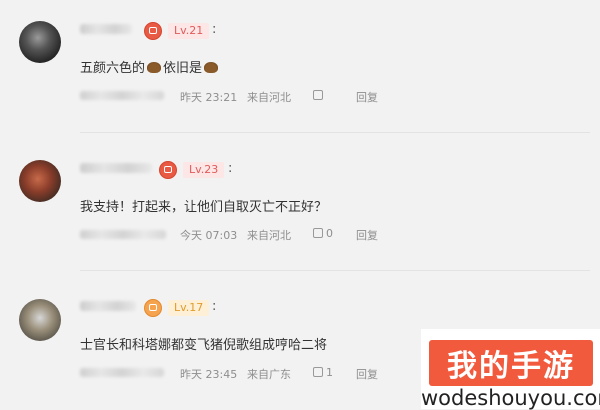  I want to click on logo-url: wodeshouyou.com, so click(510, 398).